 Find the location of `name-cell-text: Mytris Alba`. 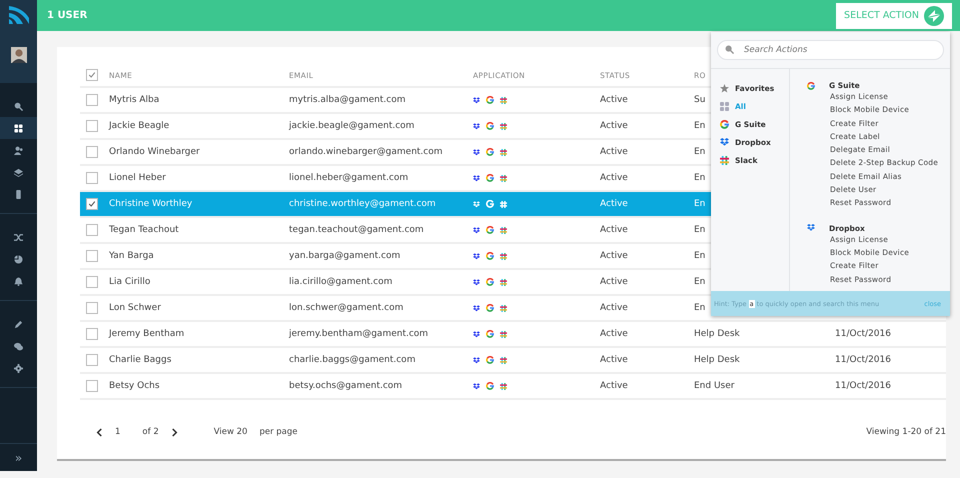

name-cell-text: Mytris Alba is located at coordinates (134, 100).